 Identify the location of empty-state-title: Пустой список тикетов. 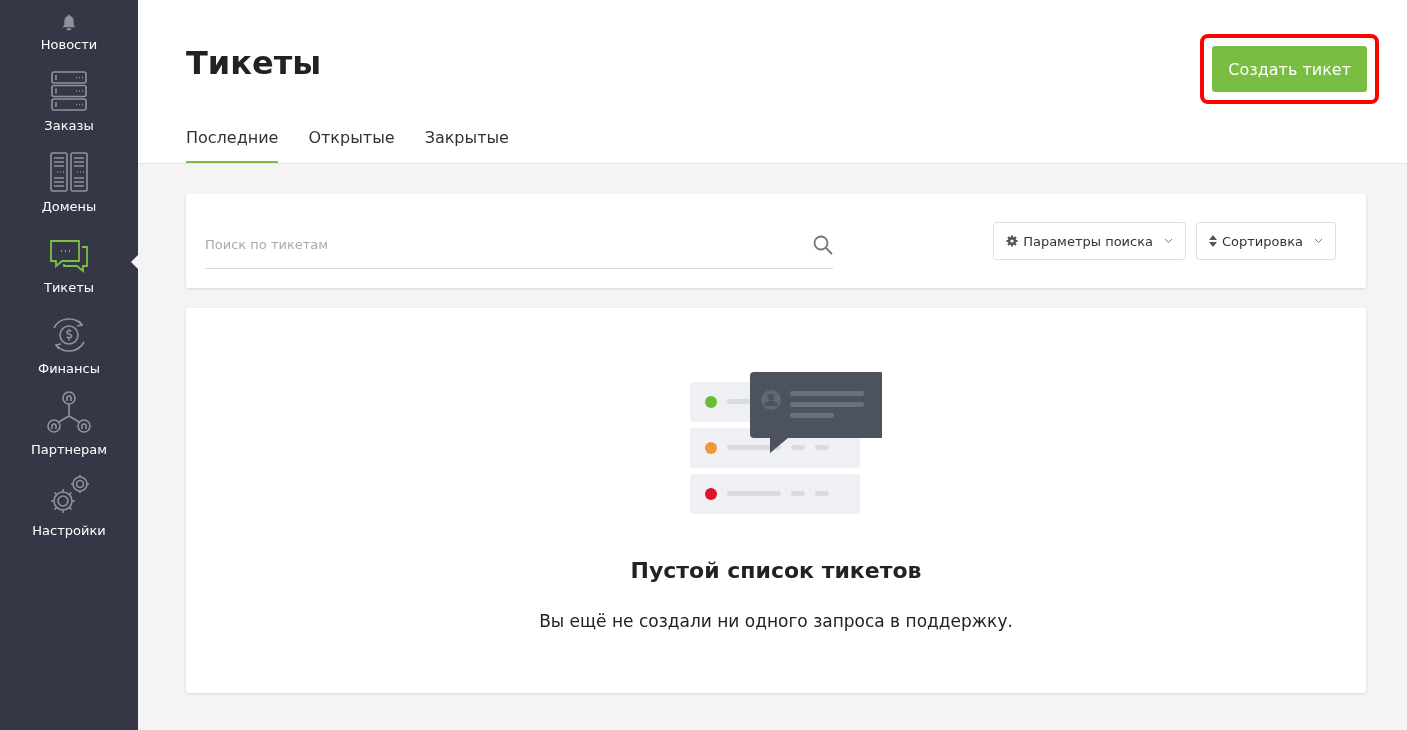
(776, 570).